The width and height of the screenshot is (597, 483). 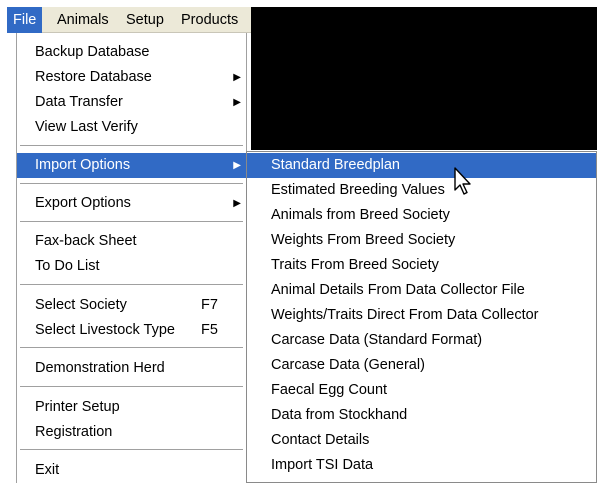 I want to click on menu-bar: File Animals Setup Products, so click(x=129, y=20).